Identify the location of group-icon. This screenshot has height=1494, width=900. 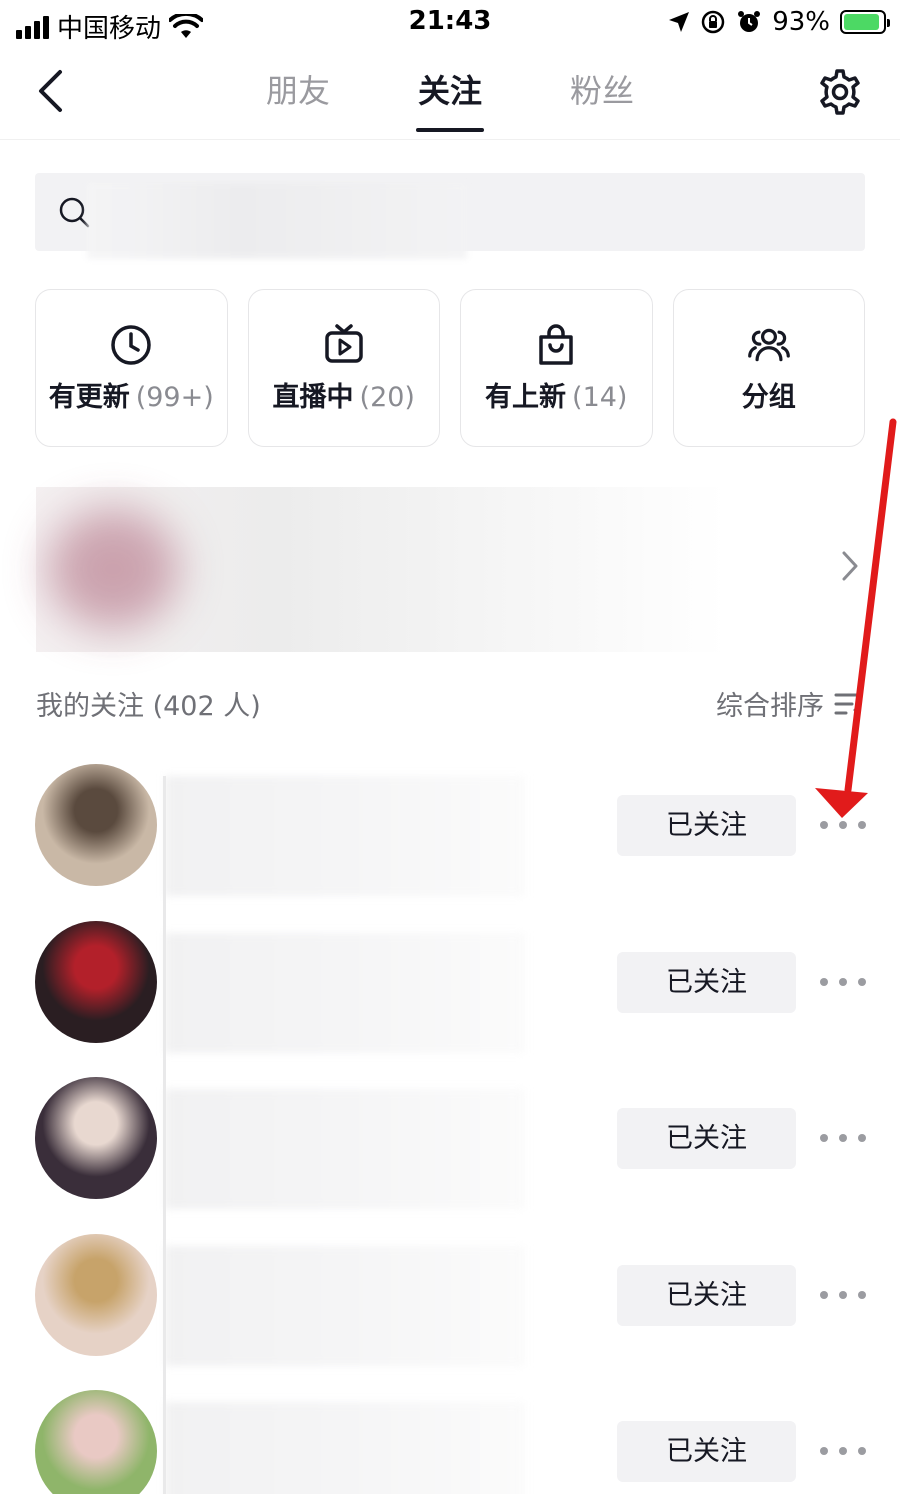
(768, 344).